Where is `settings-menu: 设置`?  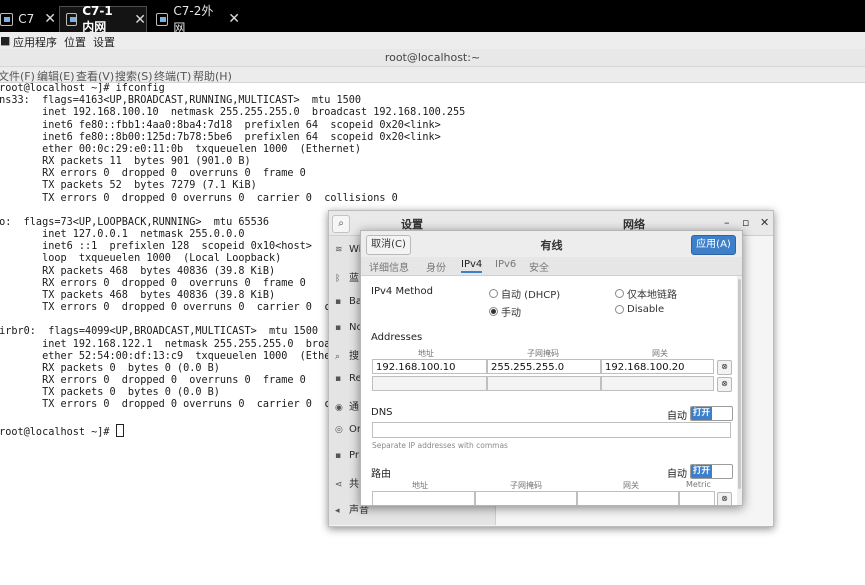
settings-menu: 设置 is located at coordinates (104, 42).